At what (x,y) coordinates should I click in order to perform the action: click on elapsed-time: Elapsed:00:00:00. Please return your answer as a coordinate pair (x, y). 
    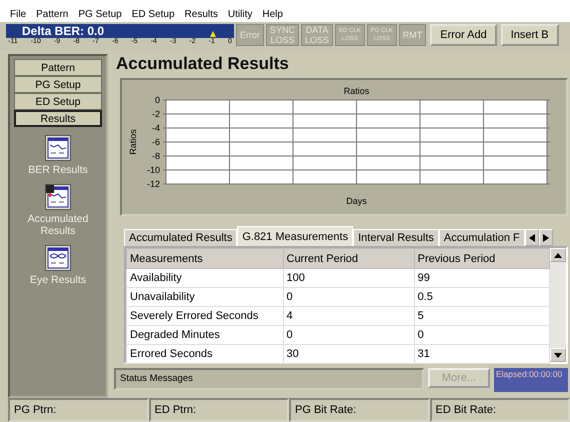
    Looking at the image, I should click on (531, 380).